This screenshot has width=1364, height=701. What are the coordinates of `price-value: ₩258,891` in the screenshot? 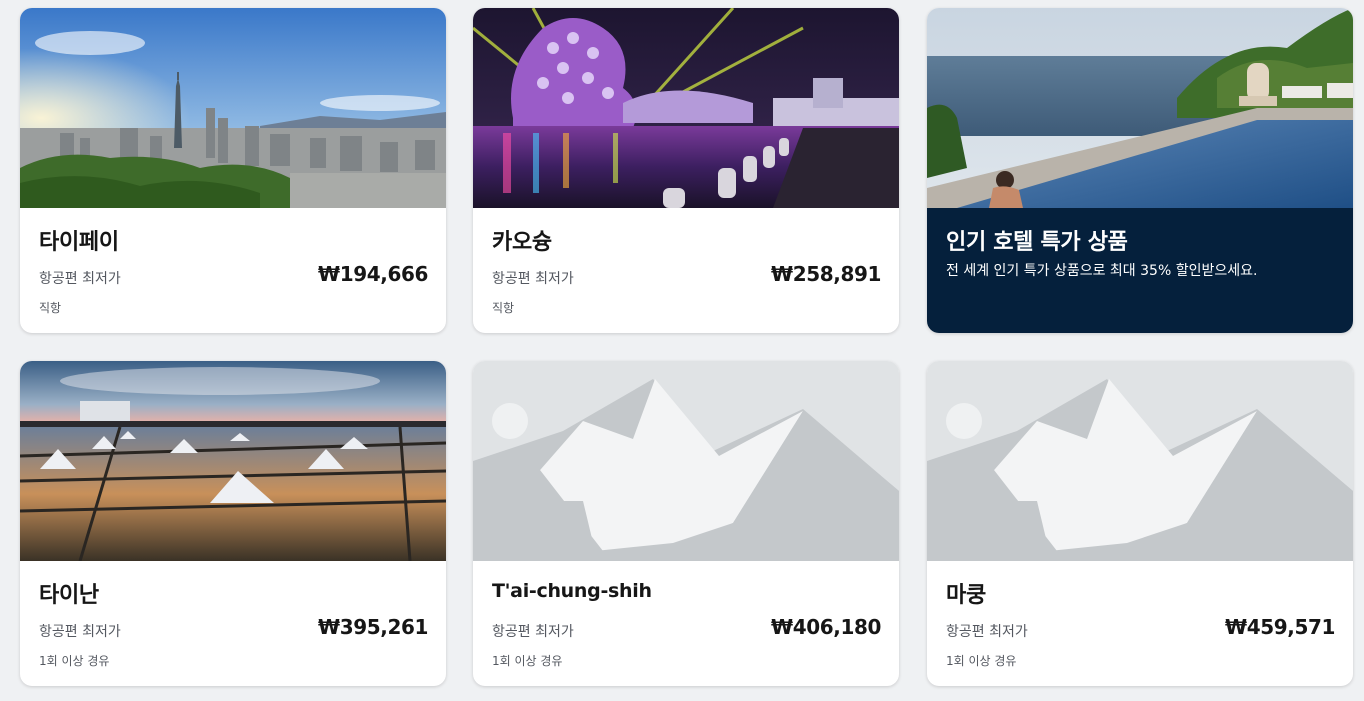 It's located at (826, 274).